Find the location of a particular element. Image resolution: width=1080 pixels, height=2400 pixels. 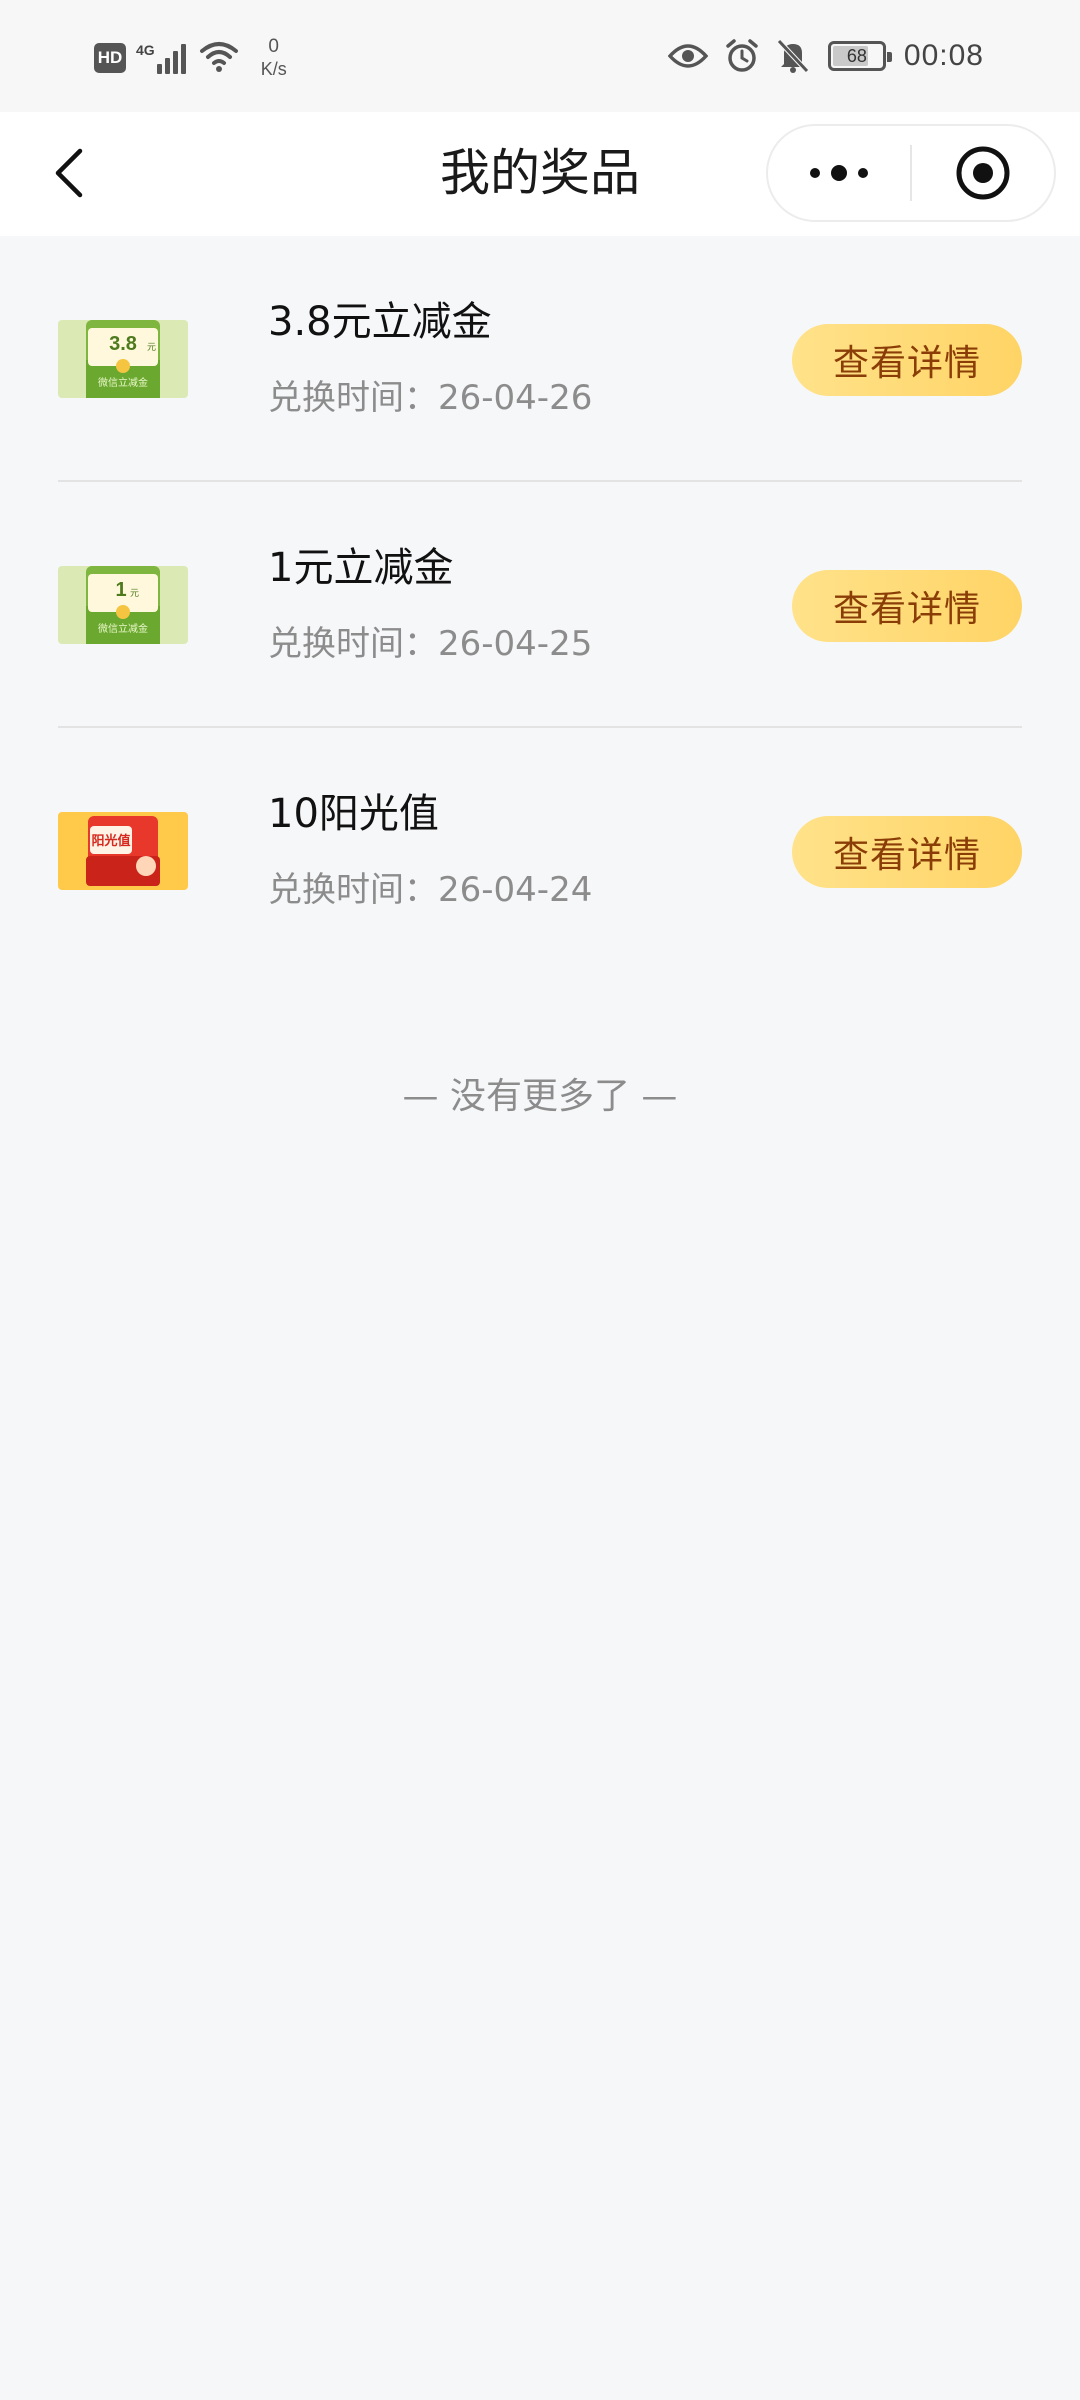

redeem-time: 兑换时间：26-04-24 is located at coordinates (430, 890).